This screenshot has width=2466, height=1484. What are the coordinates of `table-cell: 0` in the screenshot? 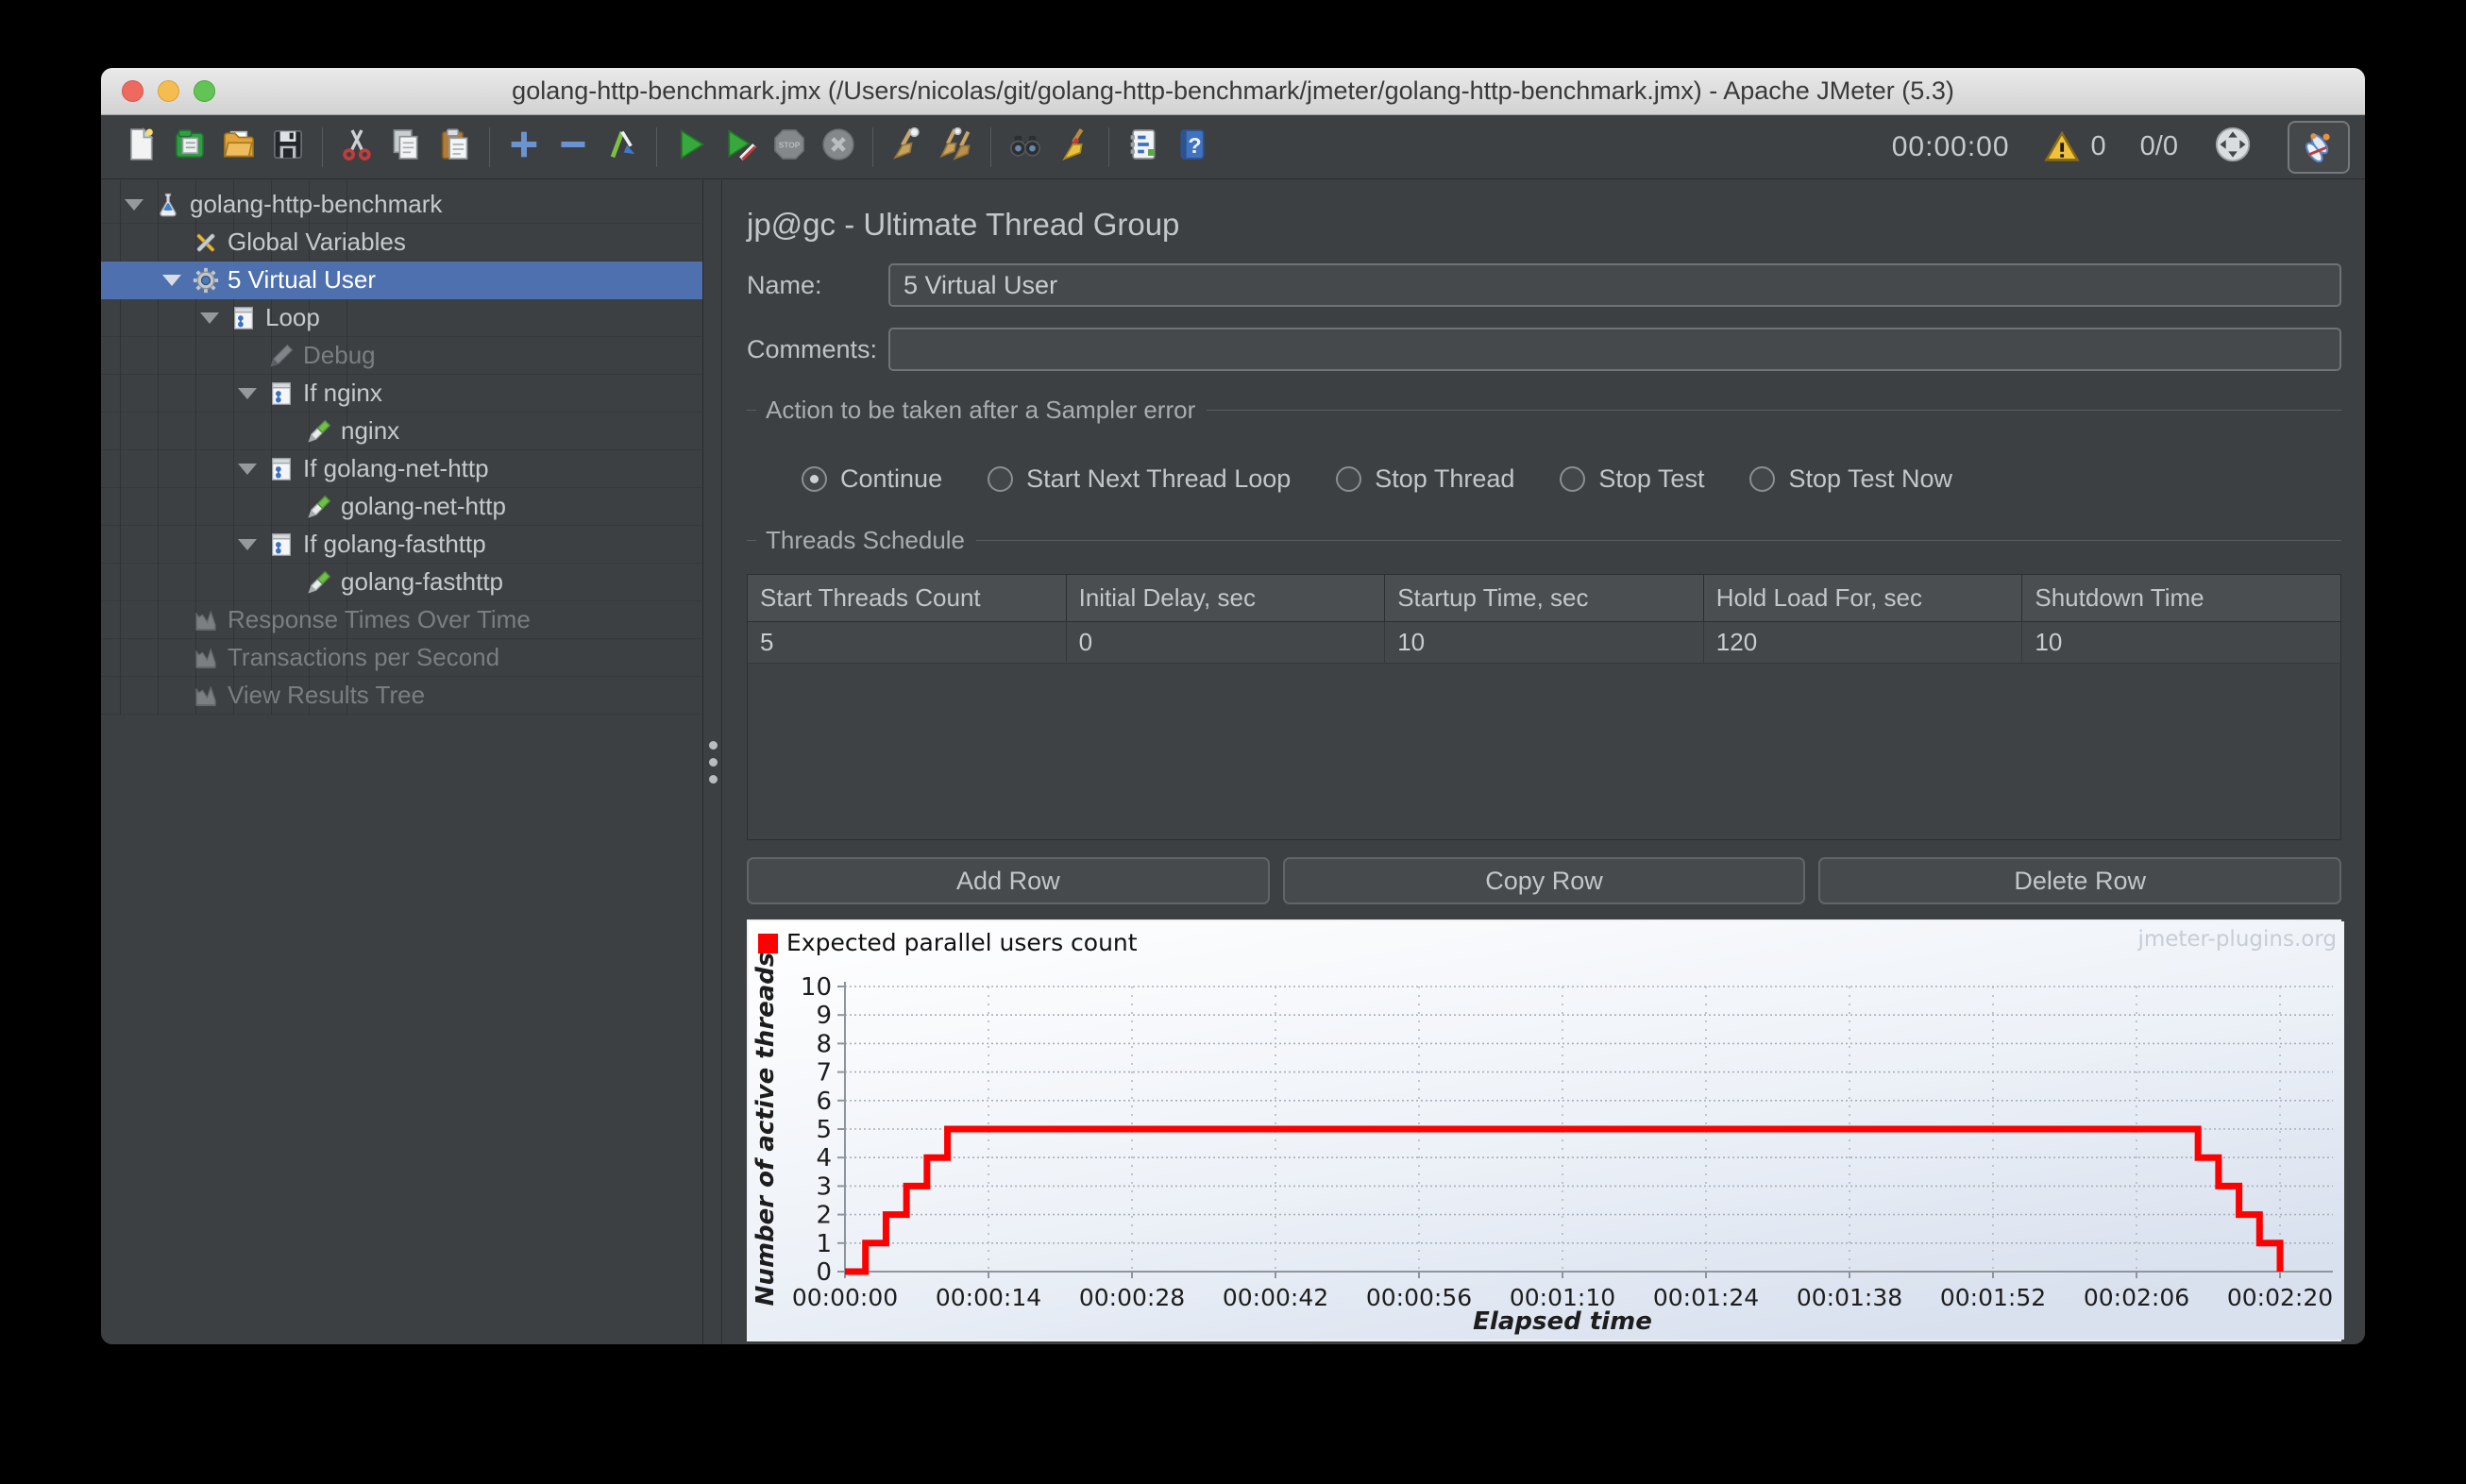 It's located at (1226, 642).